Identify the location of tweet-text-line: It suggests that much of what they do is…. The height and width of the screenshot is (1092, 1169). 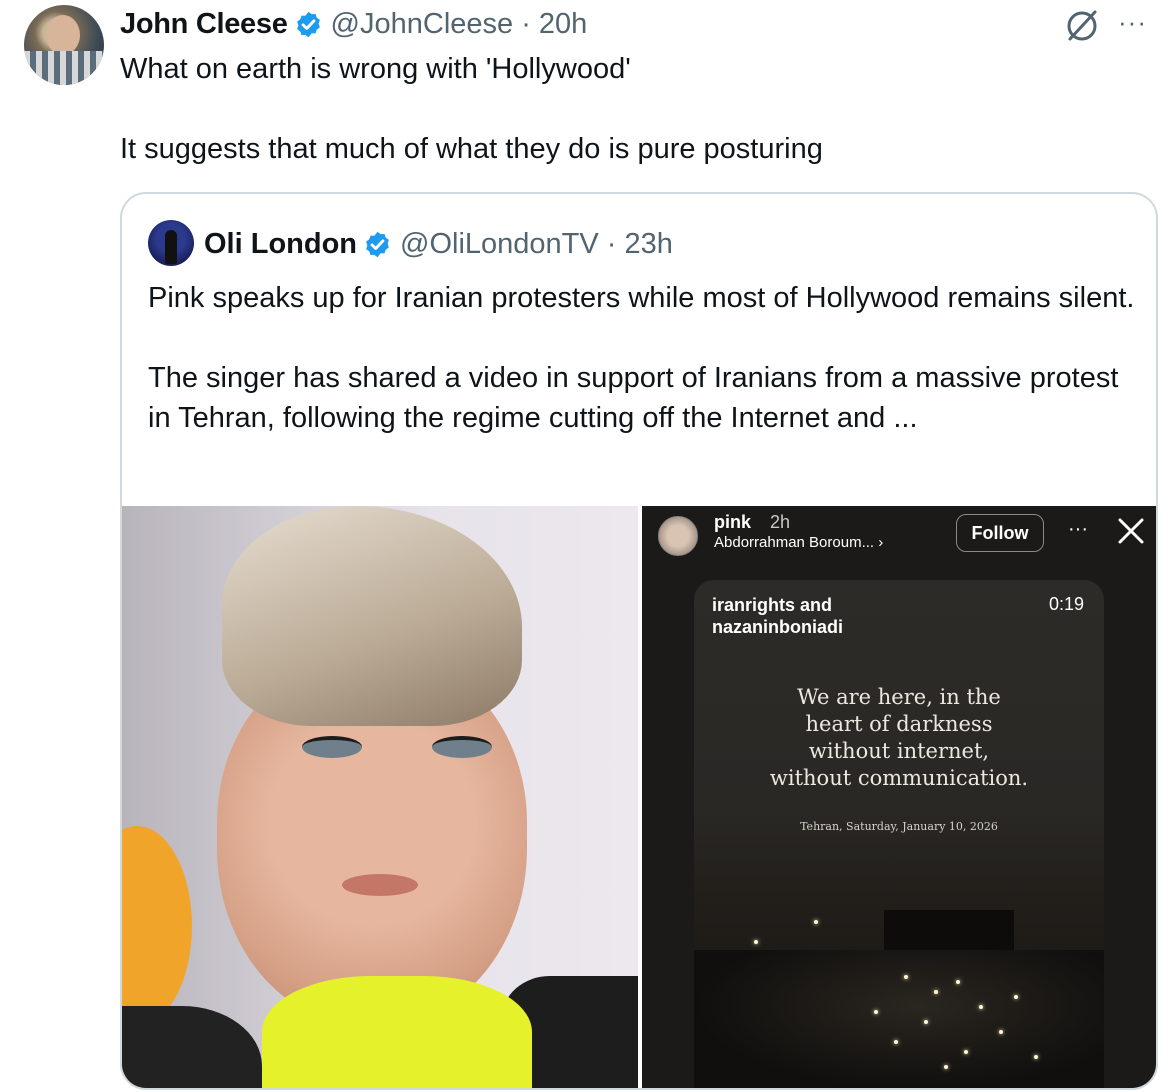
(471, 149).